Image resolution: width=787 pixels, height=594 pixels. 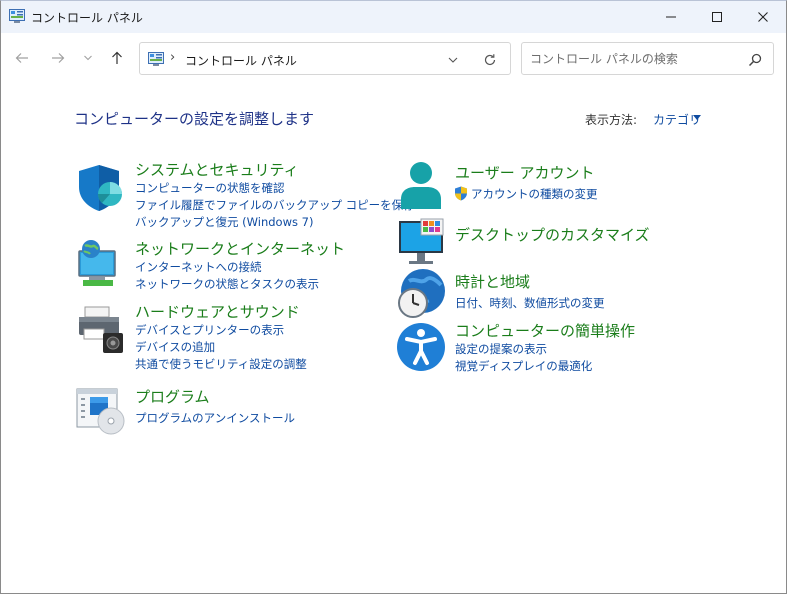 What do you see at coordinates (421, 185) in the screenshot?
I see `user-accounts-icon` at bounding box center [421, 185].